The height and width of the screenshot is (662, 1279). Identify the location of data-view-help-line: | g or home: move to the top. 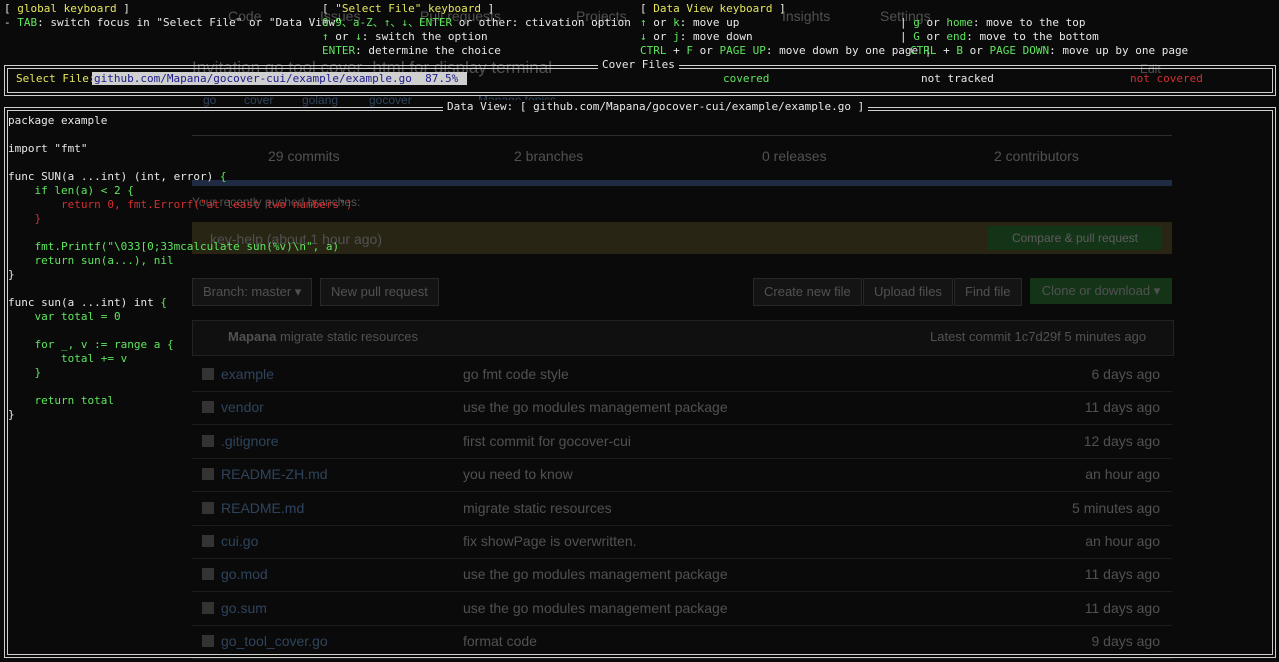
(993, 22).